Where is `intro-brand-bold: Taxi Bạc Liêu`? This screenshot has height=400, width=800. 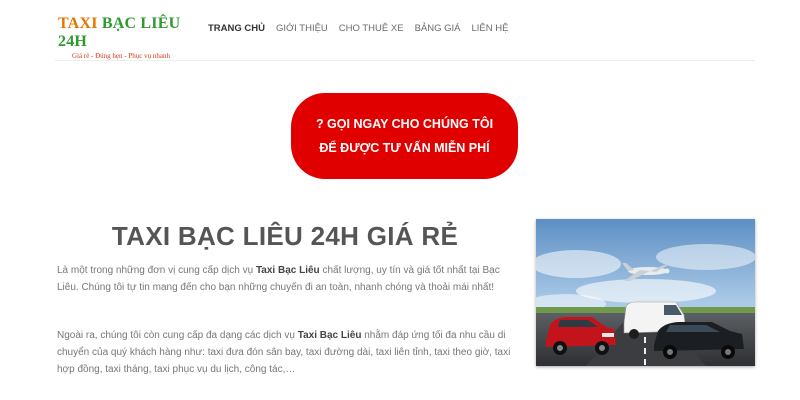 intro-brand-bold: Taxi Bạc Liêu is located at coordinates (287, 270).